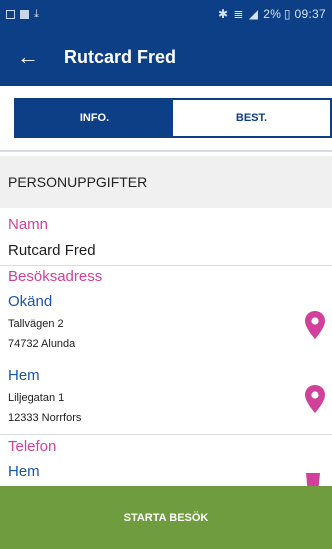  I want to click on app-notification-icon, so click(24, 14).